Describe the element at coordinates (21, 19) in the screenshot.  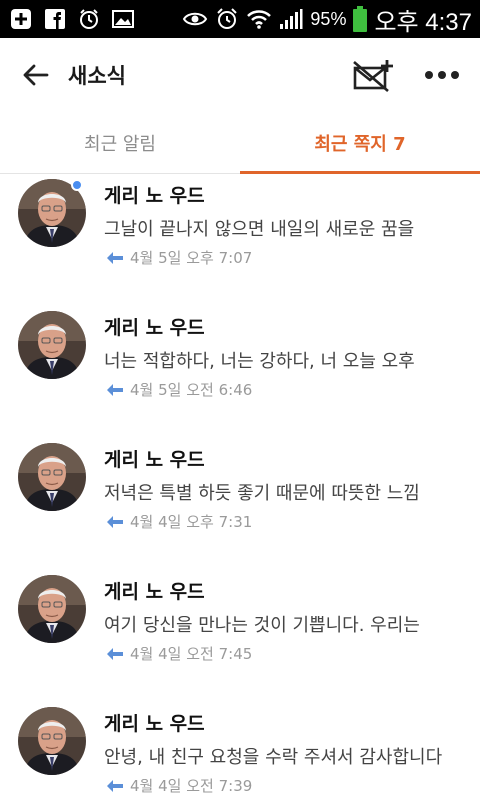
I see `plus-box-icon` at that location.